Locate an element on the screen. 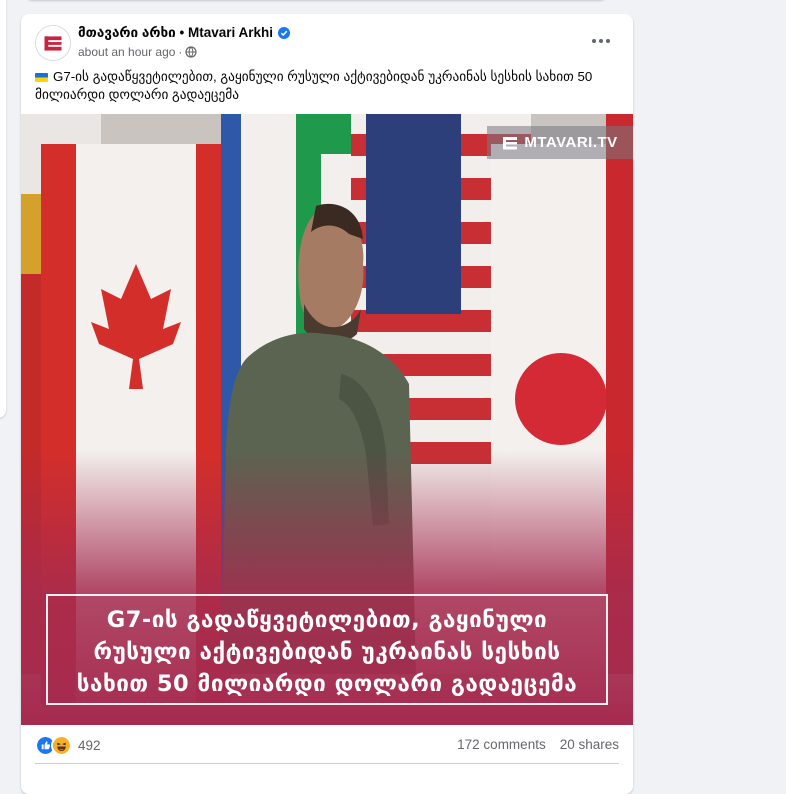  engagement-bar: 492 172 comments 20 shares is located at coordinates (327, 755).